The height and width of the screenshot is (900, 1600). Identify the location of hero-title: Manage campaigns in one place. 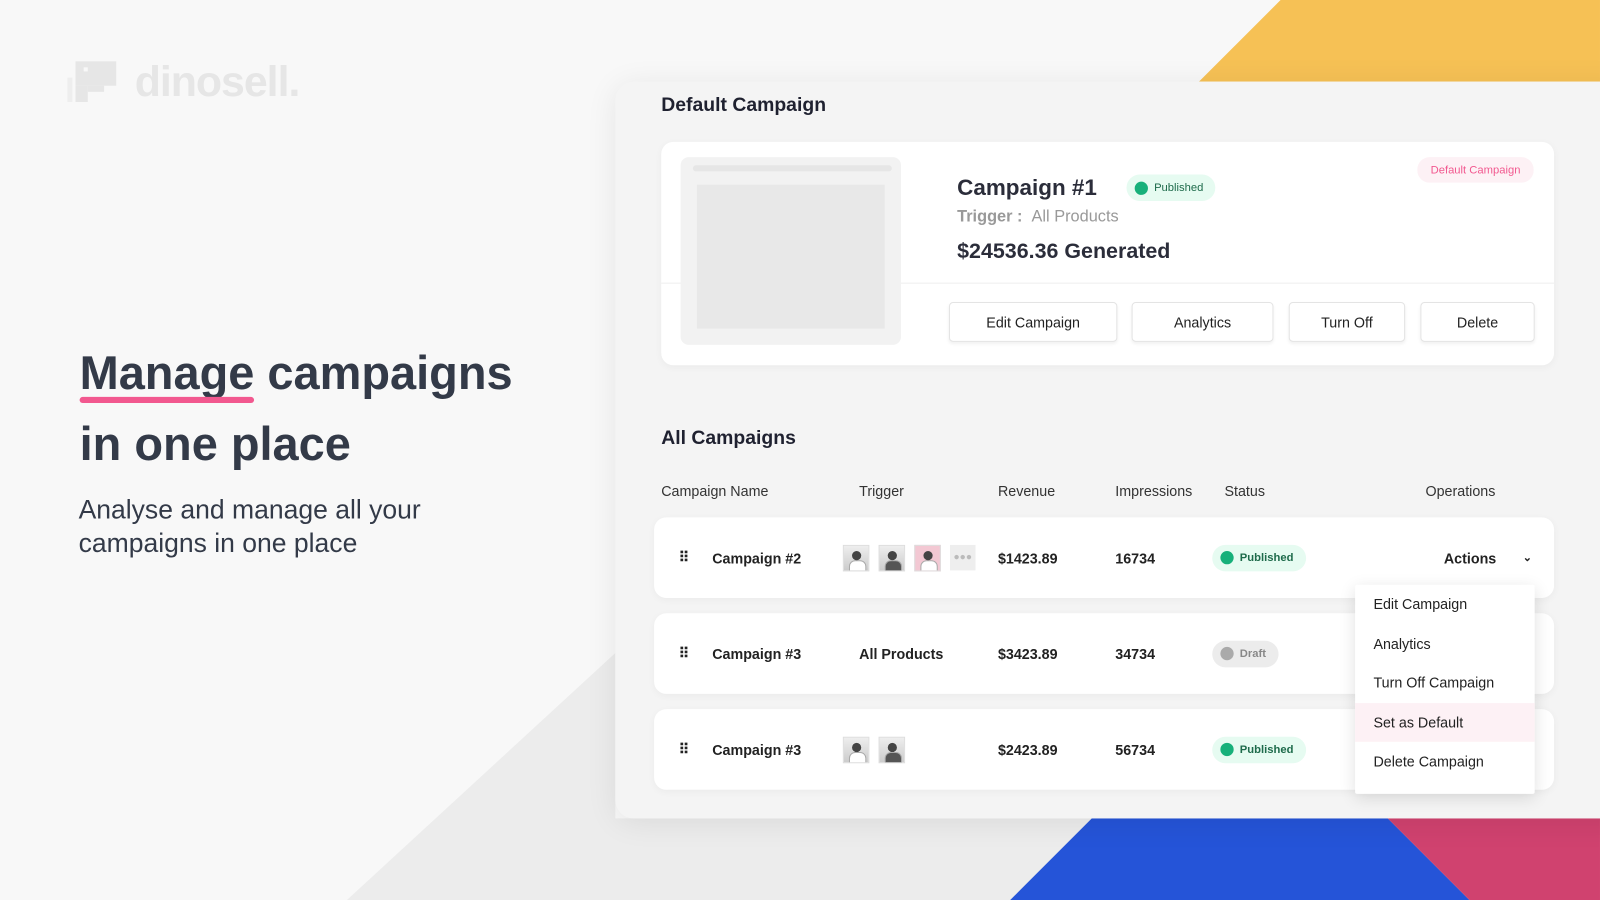
(296, 408).